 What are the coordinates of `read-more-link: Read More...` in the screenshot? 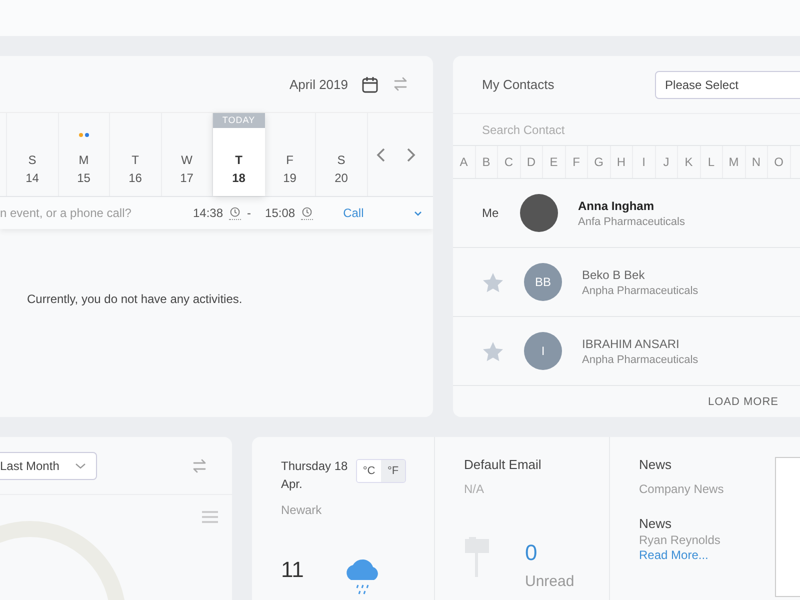 It's located at (673, 555).